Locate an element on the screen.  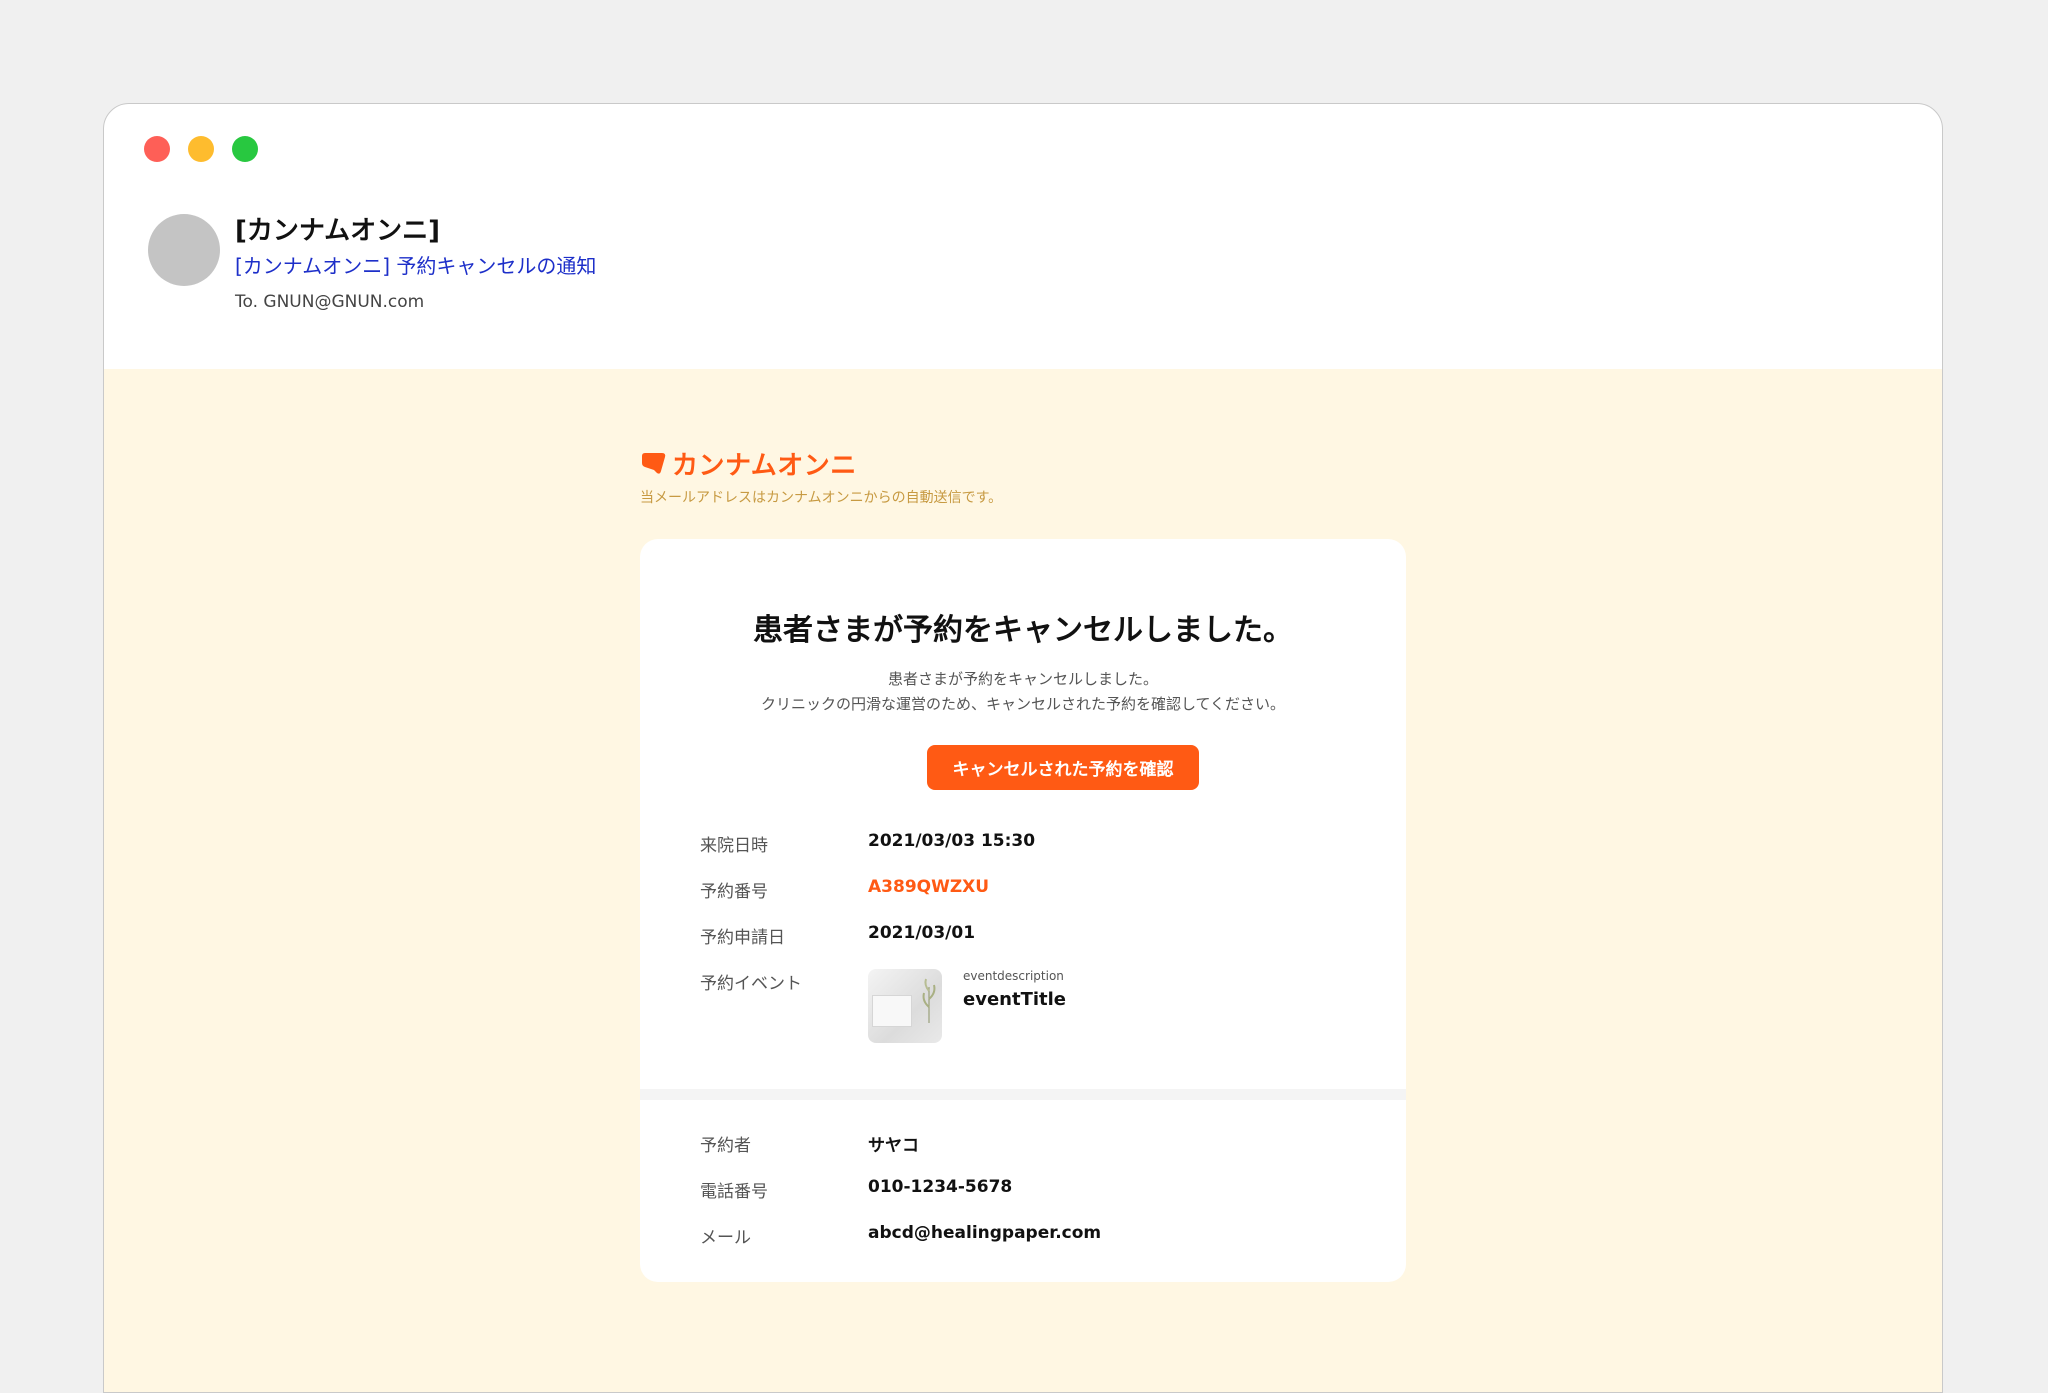
recipient-line: To. GNUN@GNUN.com is located at coordinates (330, 302).